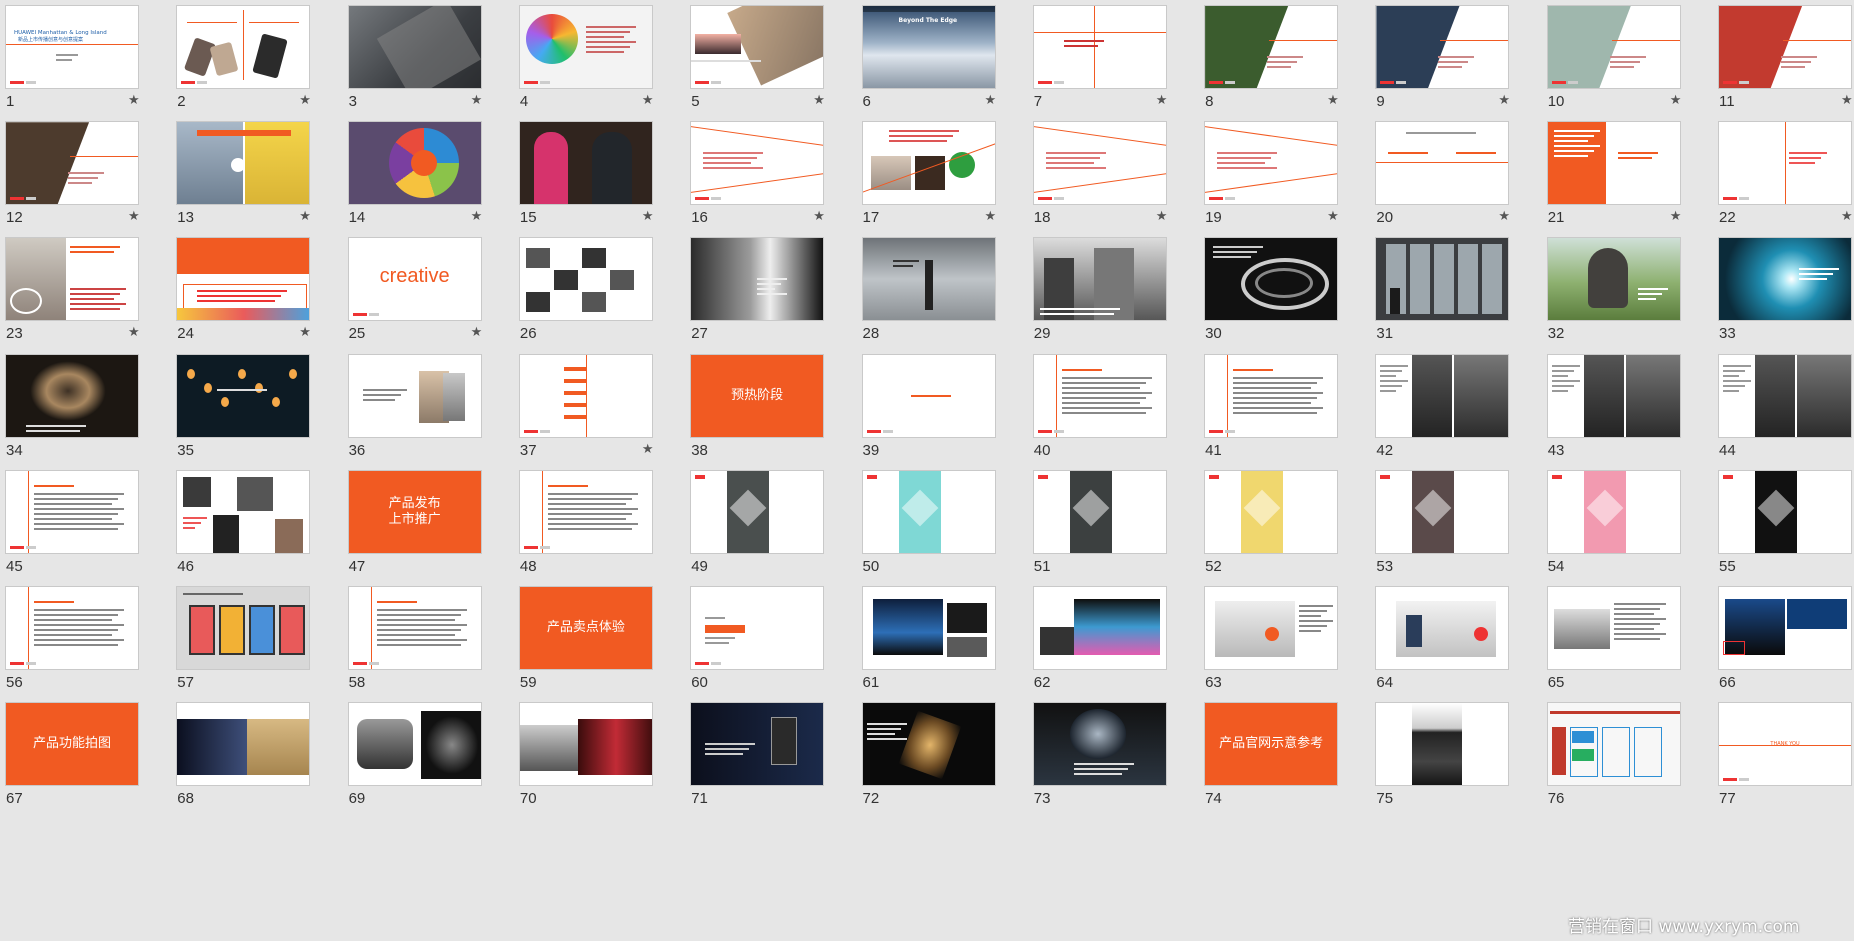 Image resolution: width=1854 pixels, height=941 pixels. I want to click on slide-preview: 产品功能拍图, so click(72, 744).